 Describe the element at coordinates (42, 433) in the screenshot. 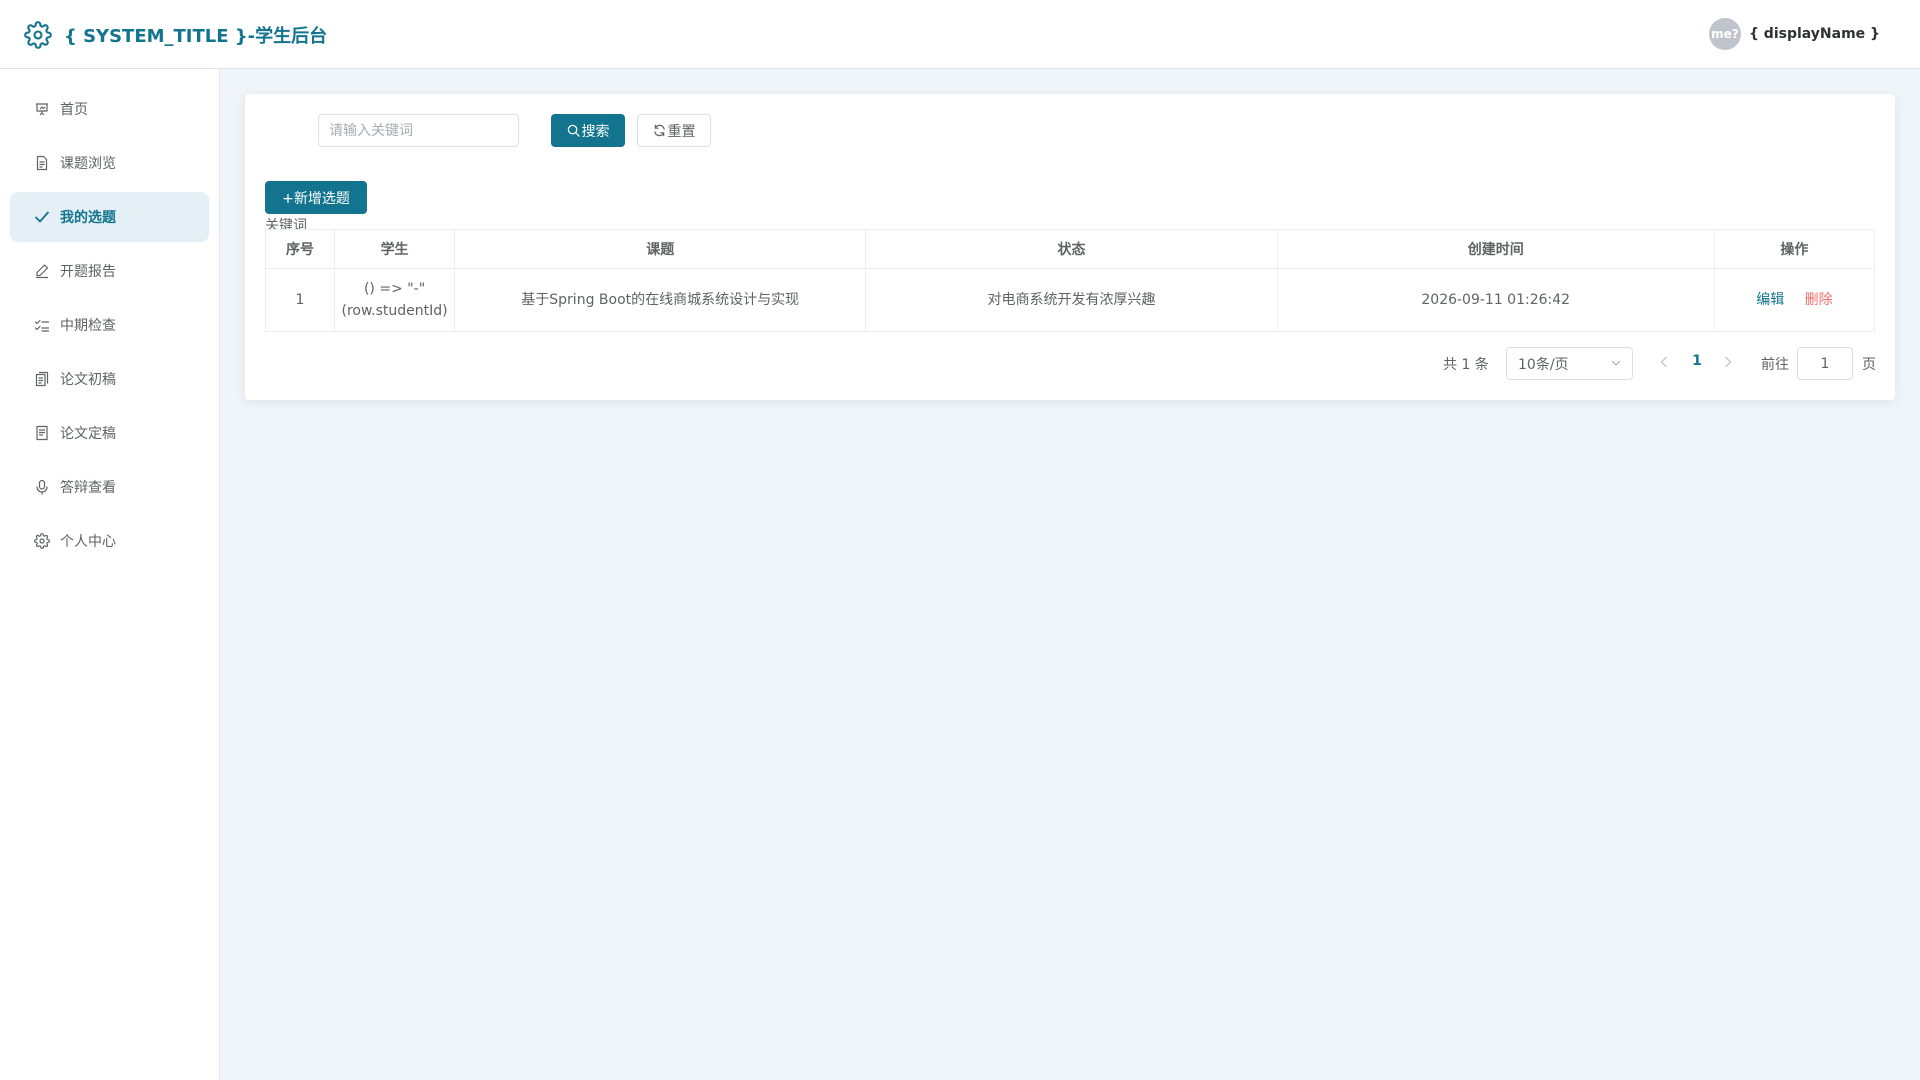

I see `final-document-icon` at that location.